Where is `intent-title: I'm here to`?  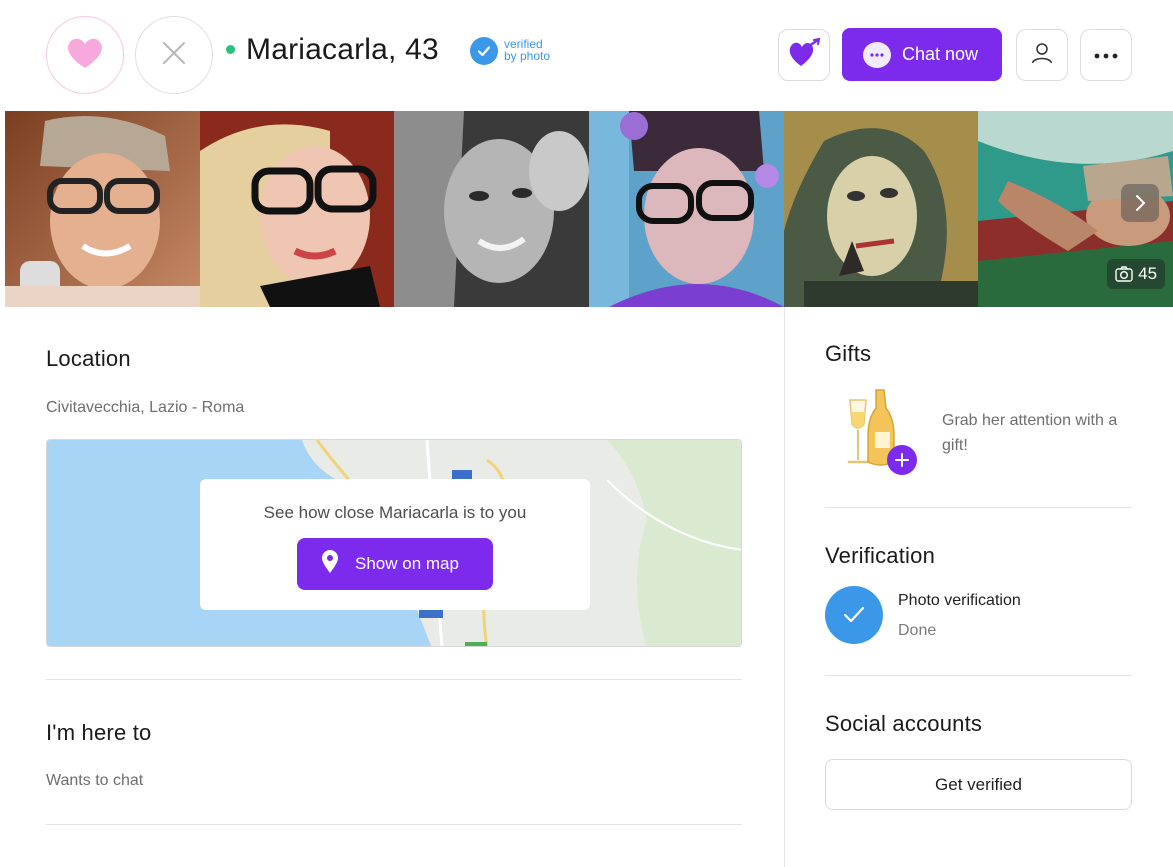
intent-title: I'm here to is located at coordinates (99, 732).